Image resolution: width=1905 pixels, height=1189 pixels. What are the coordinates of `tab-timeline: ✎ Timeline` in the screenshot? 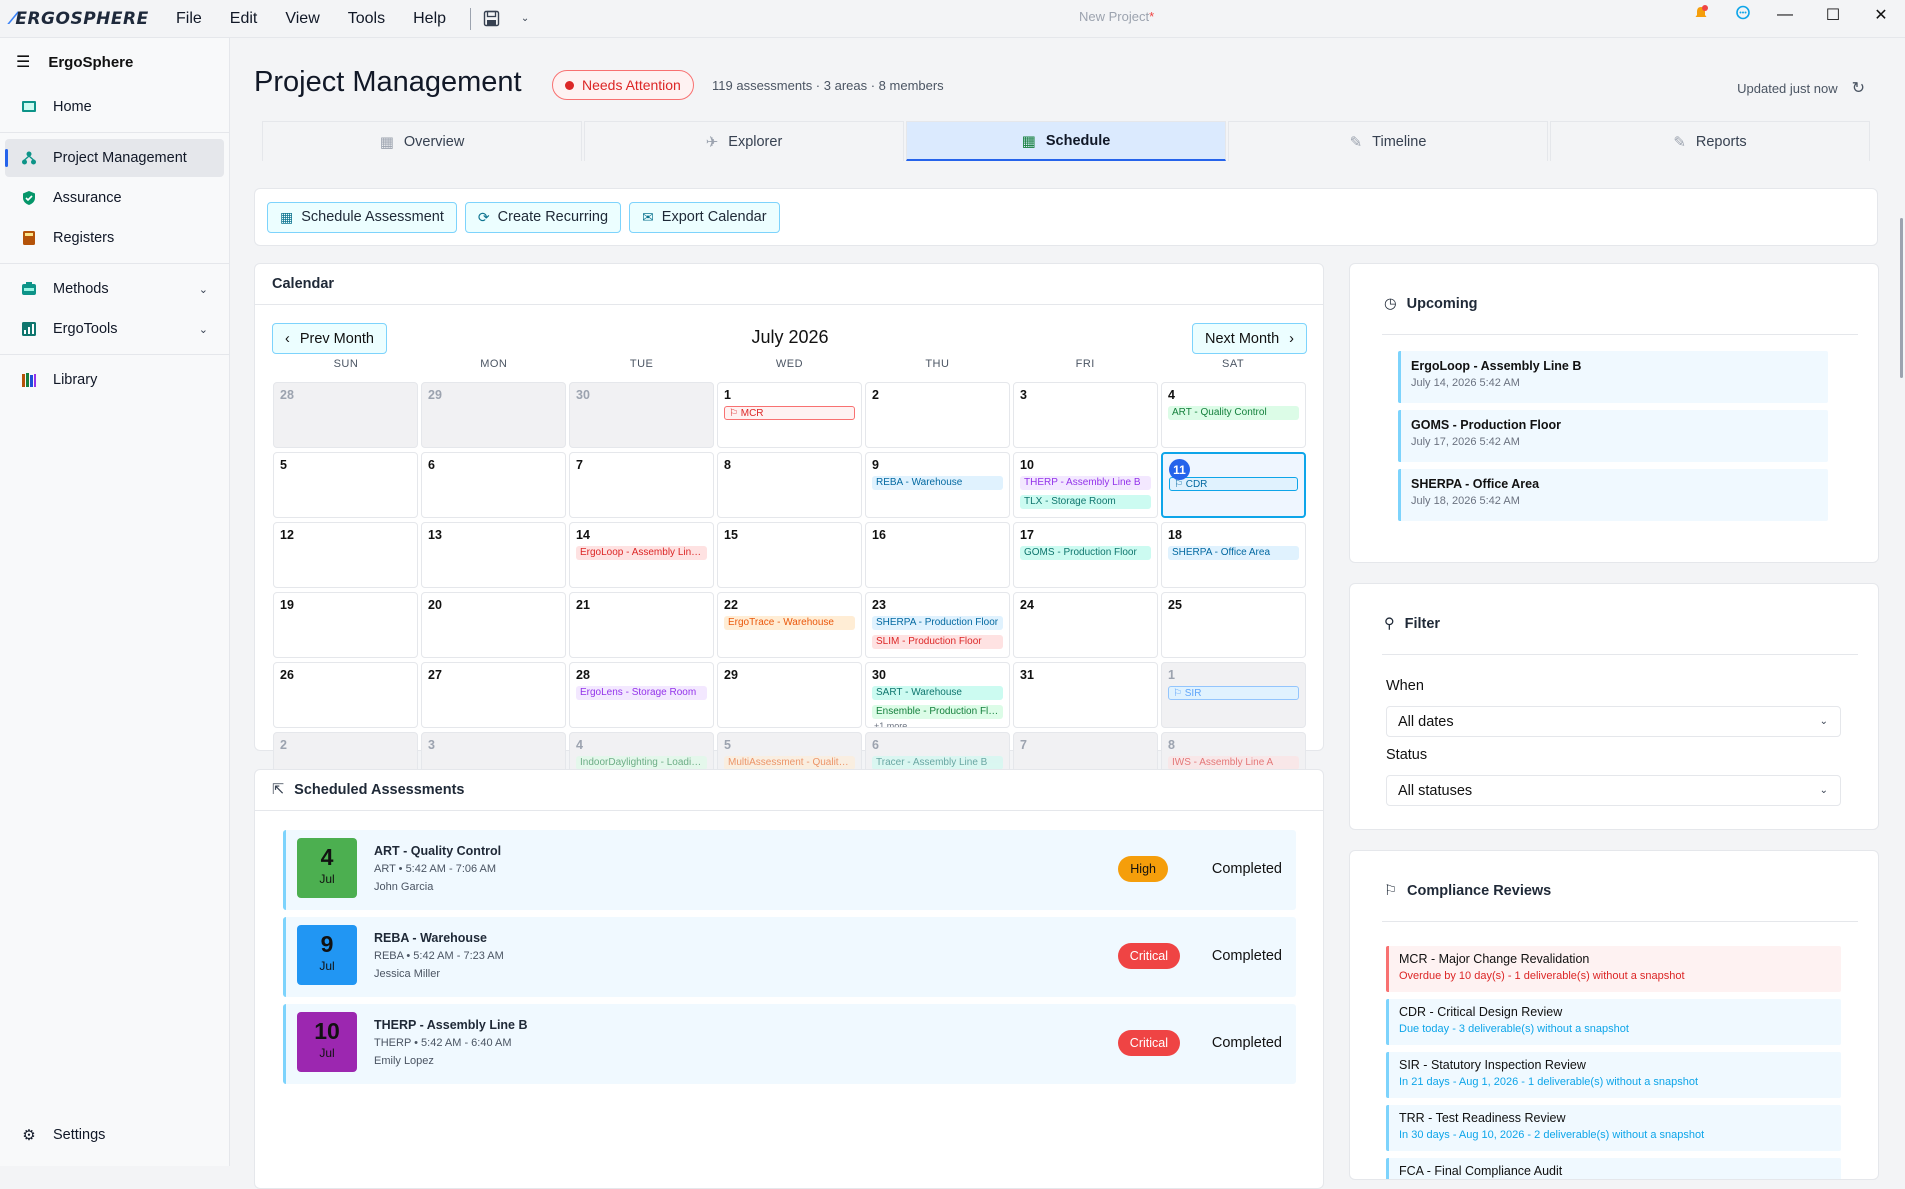 It's located at (1388, 141).